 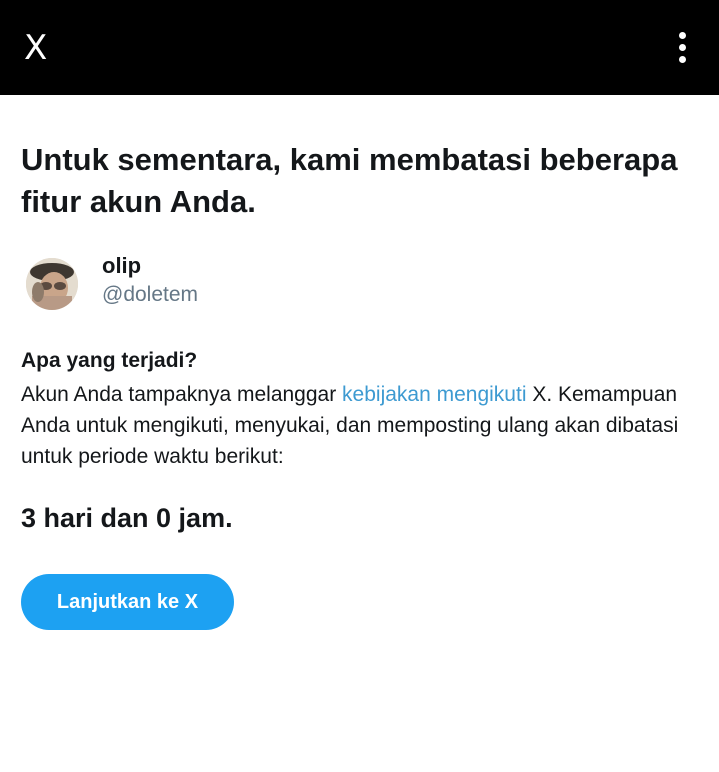 I want to click on top-bar: X, so click(x=359, y=47).